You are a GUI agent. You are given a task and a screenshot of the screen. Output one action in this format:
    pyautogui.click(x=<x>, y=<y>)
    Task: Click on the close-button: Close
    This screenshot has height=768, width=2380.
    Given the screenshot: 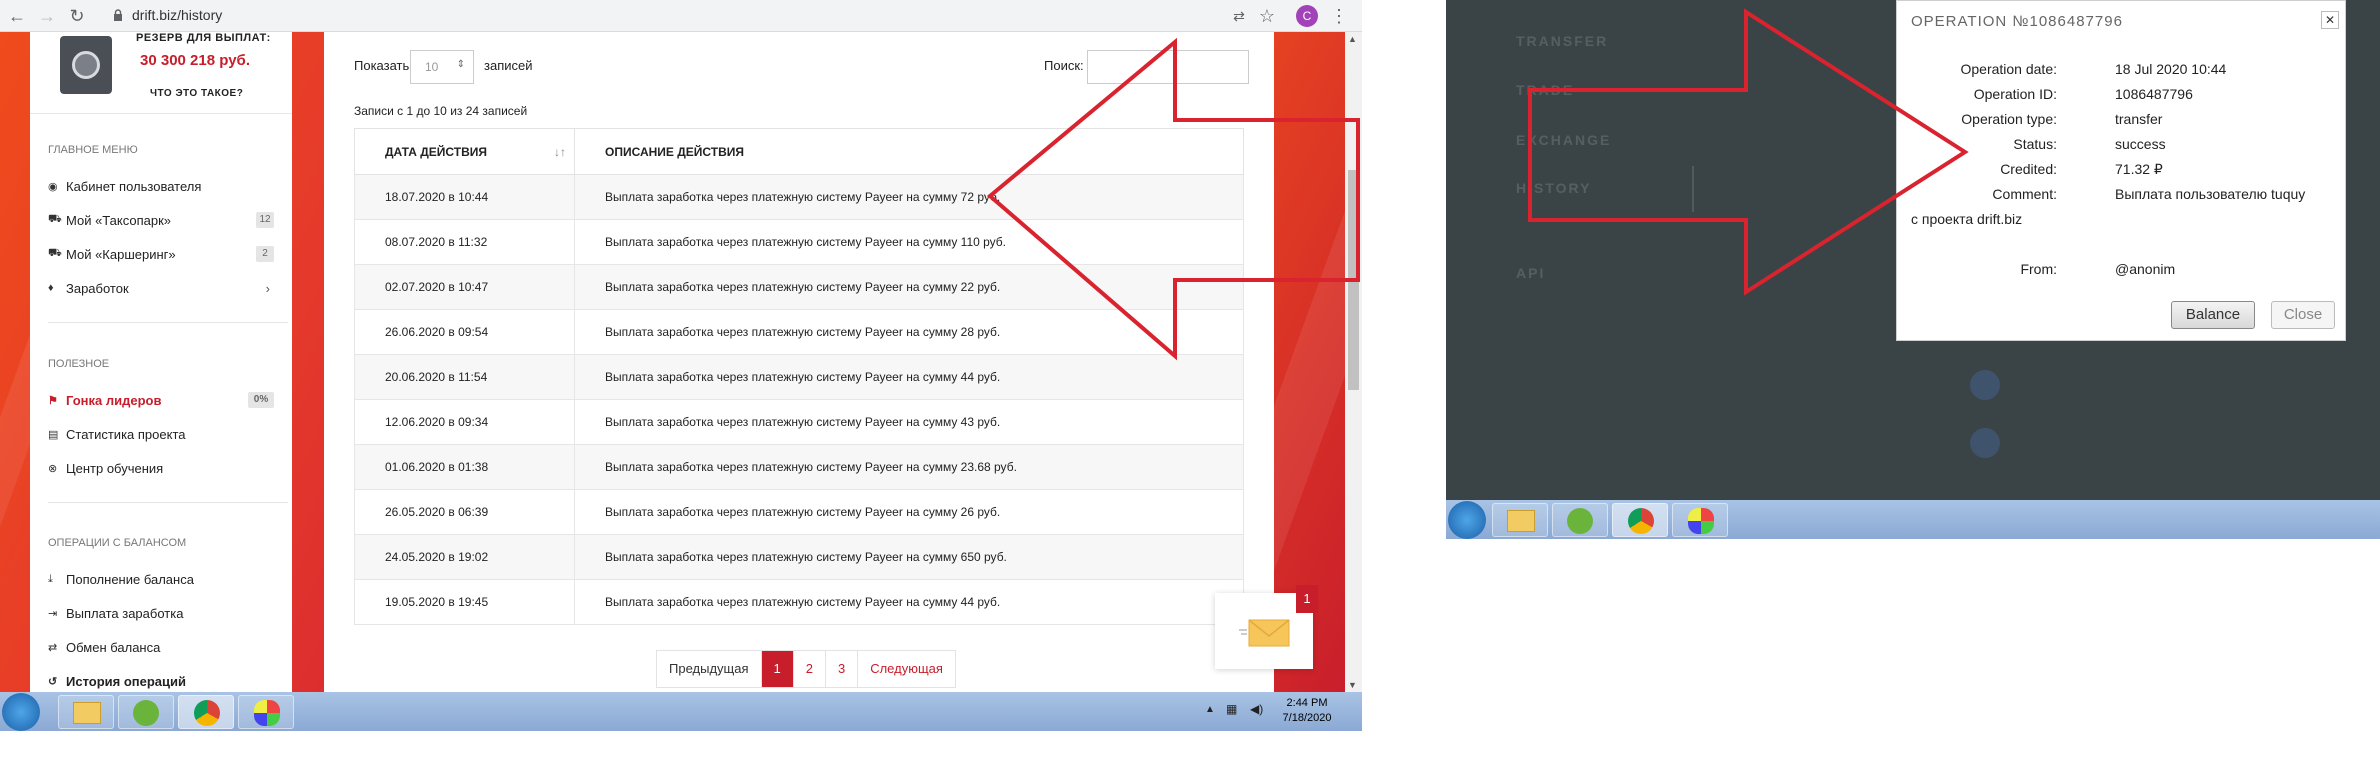 What is the action you would take?
    pyautogui.click(x=2303, y=315)
    